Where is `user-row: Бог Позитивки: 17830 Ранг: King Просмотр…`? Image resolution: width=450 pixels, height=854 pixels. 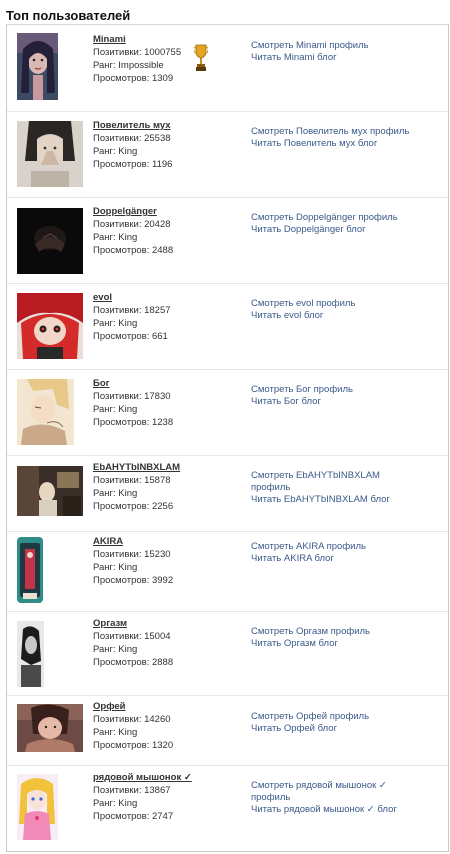 user-row: Бог Позитивки: 17830 Ранг: King Просмотр… is located at coordinates (227, 412).